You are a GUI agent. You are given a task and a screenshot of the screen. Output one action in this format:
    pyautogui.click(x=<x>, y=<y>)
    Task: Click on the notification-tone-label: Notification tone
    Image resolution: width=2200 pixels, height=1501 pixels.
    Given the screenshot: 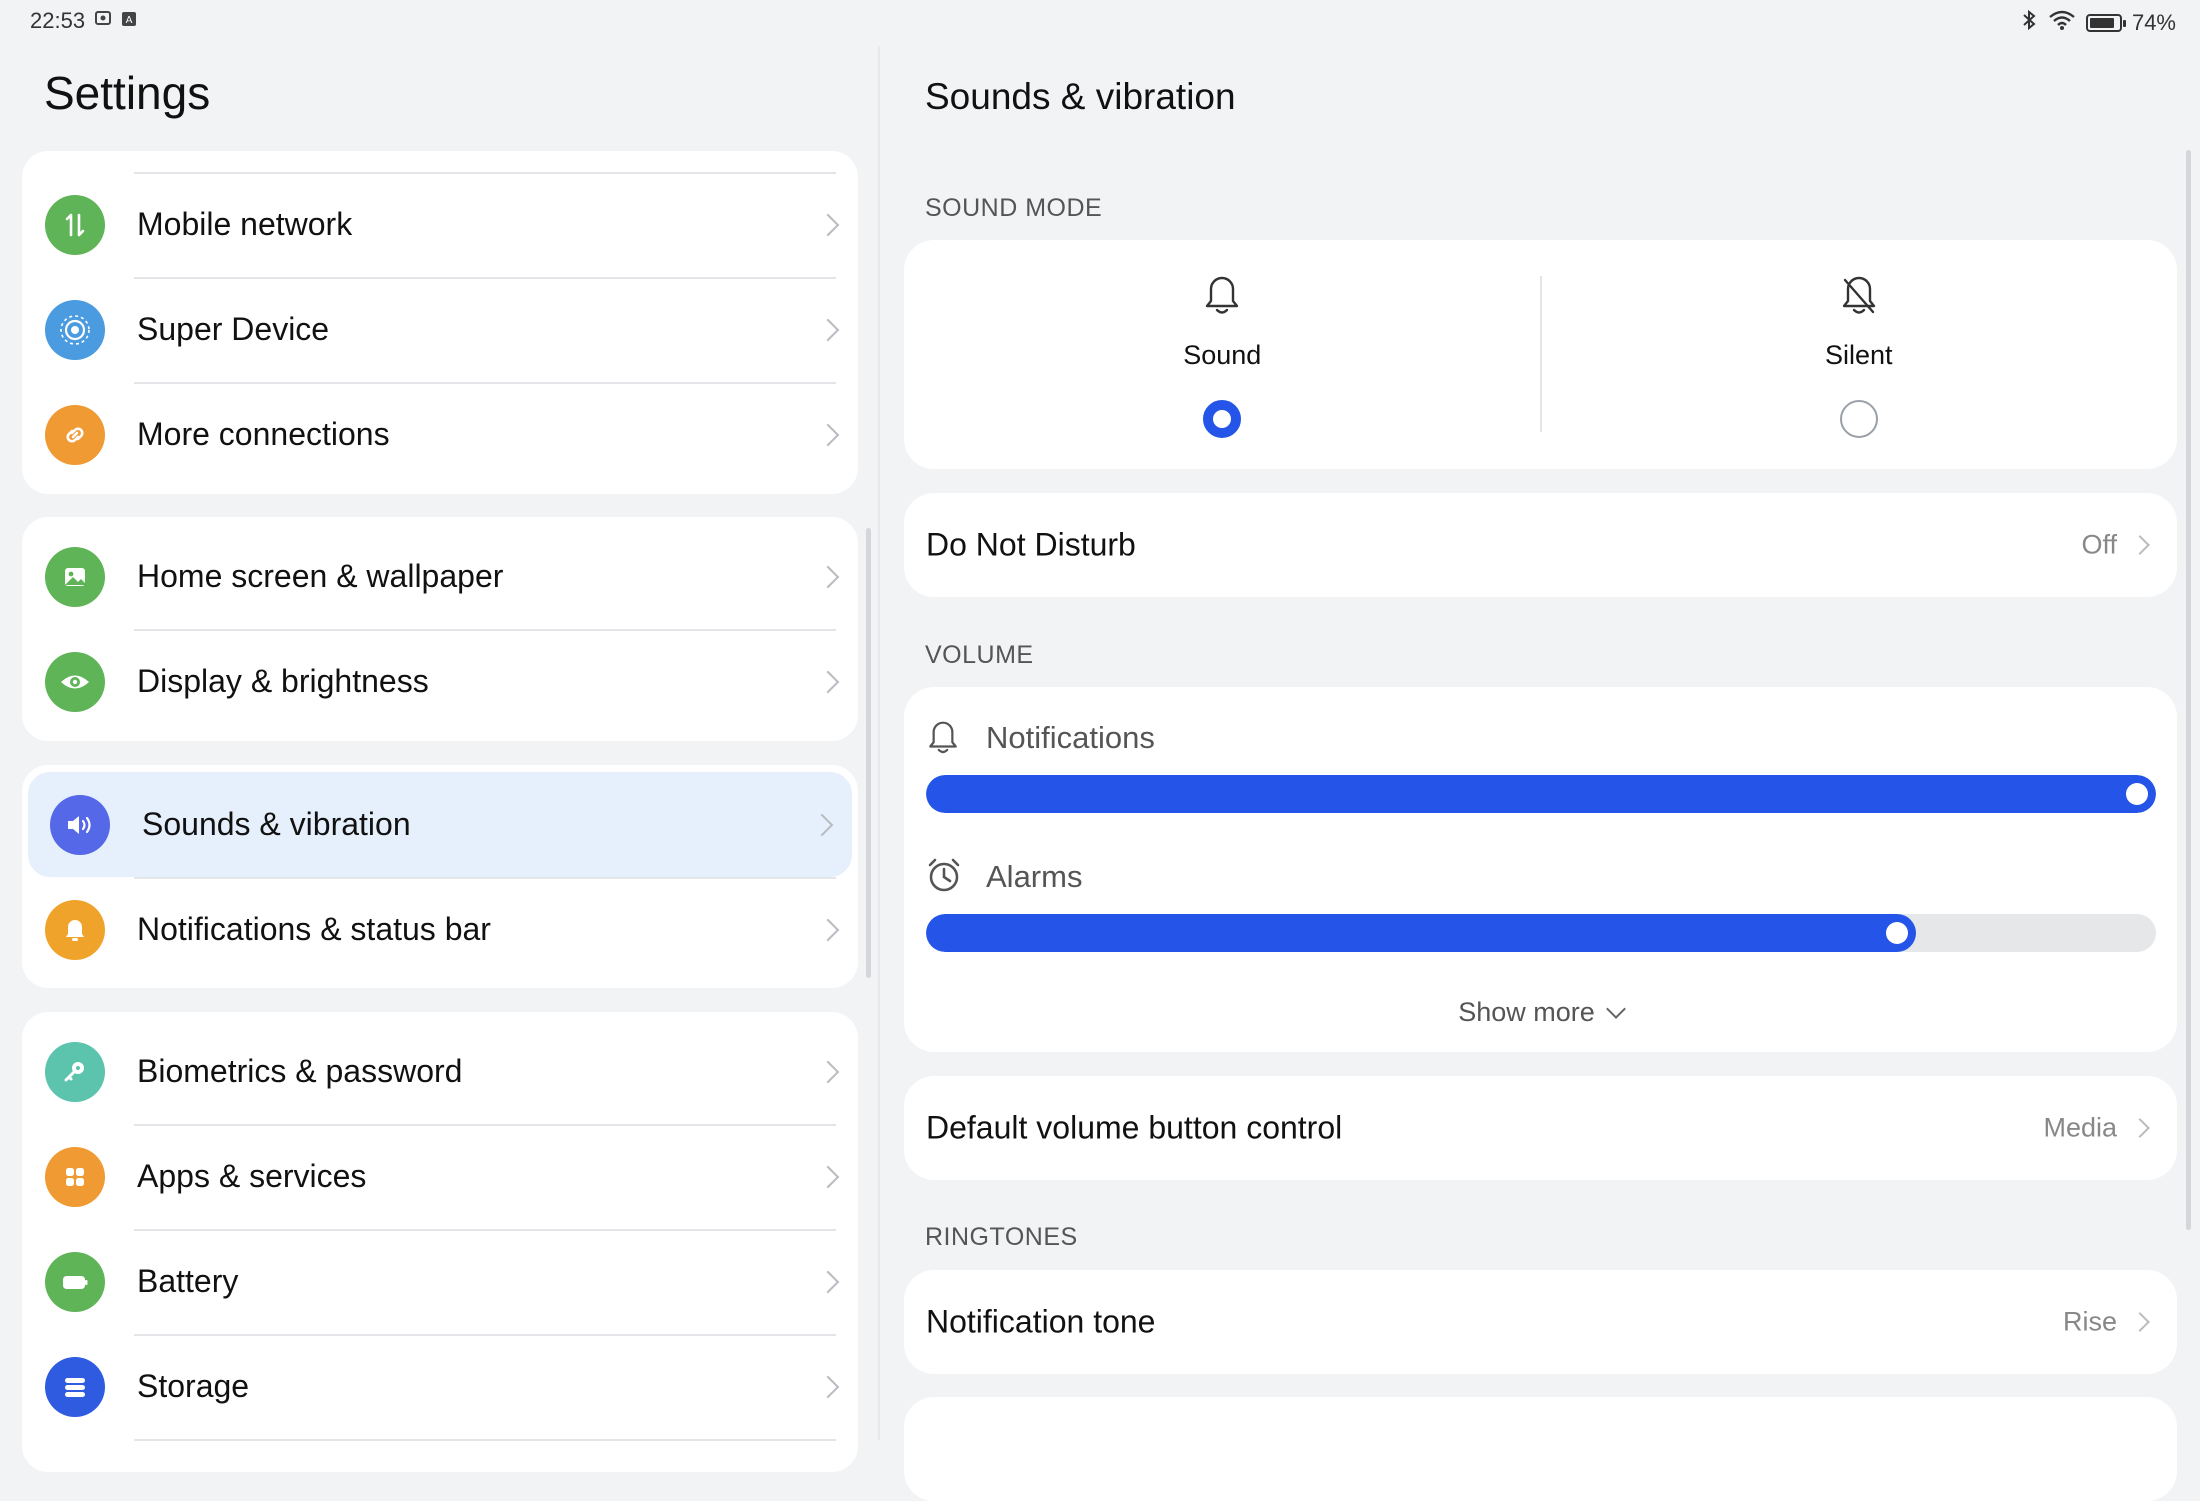 What is the action you would take?
    pyautogui.click(x=1041, y=1321)
    